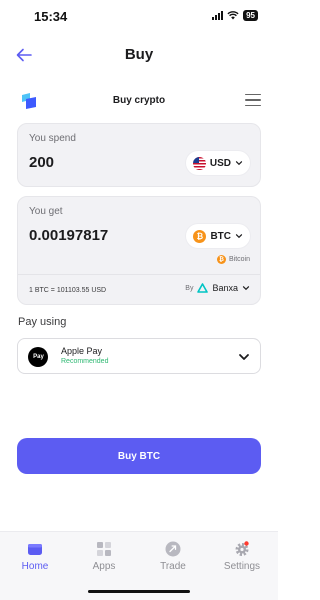 This screenshot has height=600, width=320. I want to click on apple-pay-icon-text: Pay, so click(38, 357).